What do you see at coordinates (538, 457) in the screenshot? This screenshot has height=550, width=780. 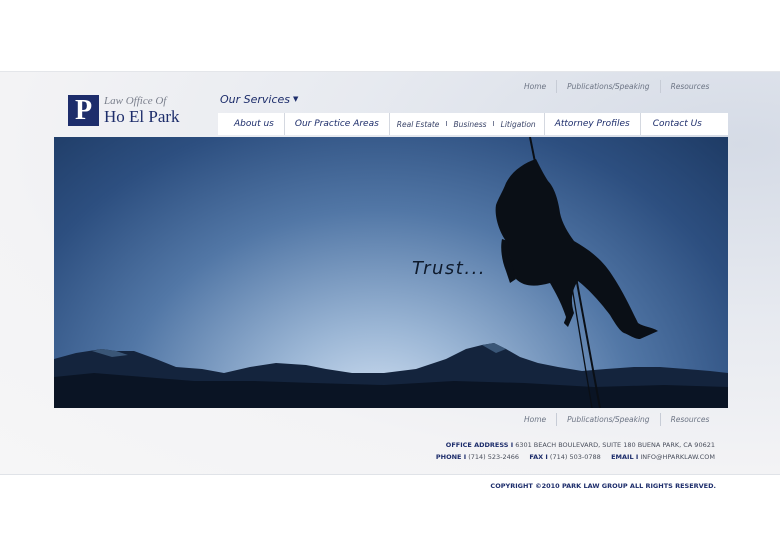 I see `fax-label: FAX I` at bounding box center [538, 457].